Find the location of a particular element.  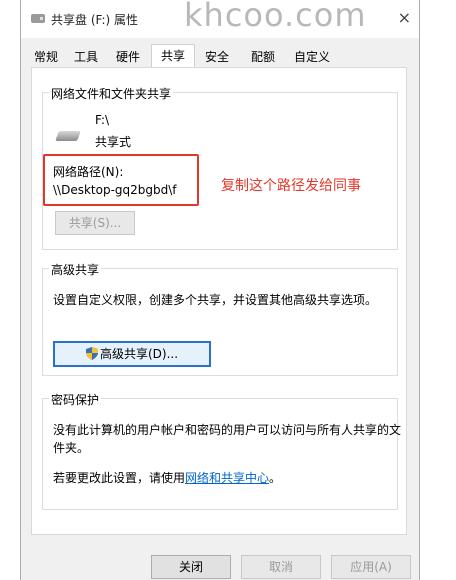

change-prefix: 若要更改此设置，请使用 is located at coordinates (119, 478).